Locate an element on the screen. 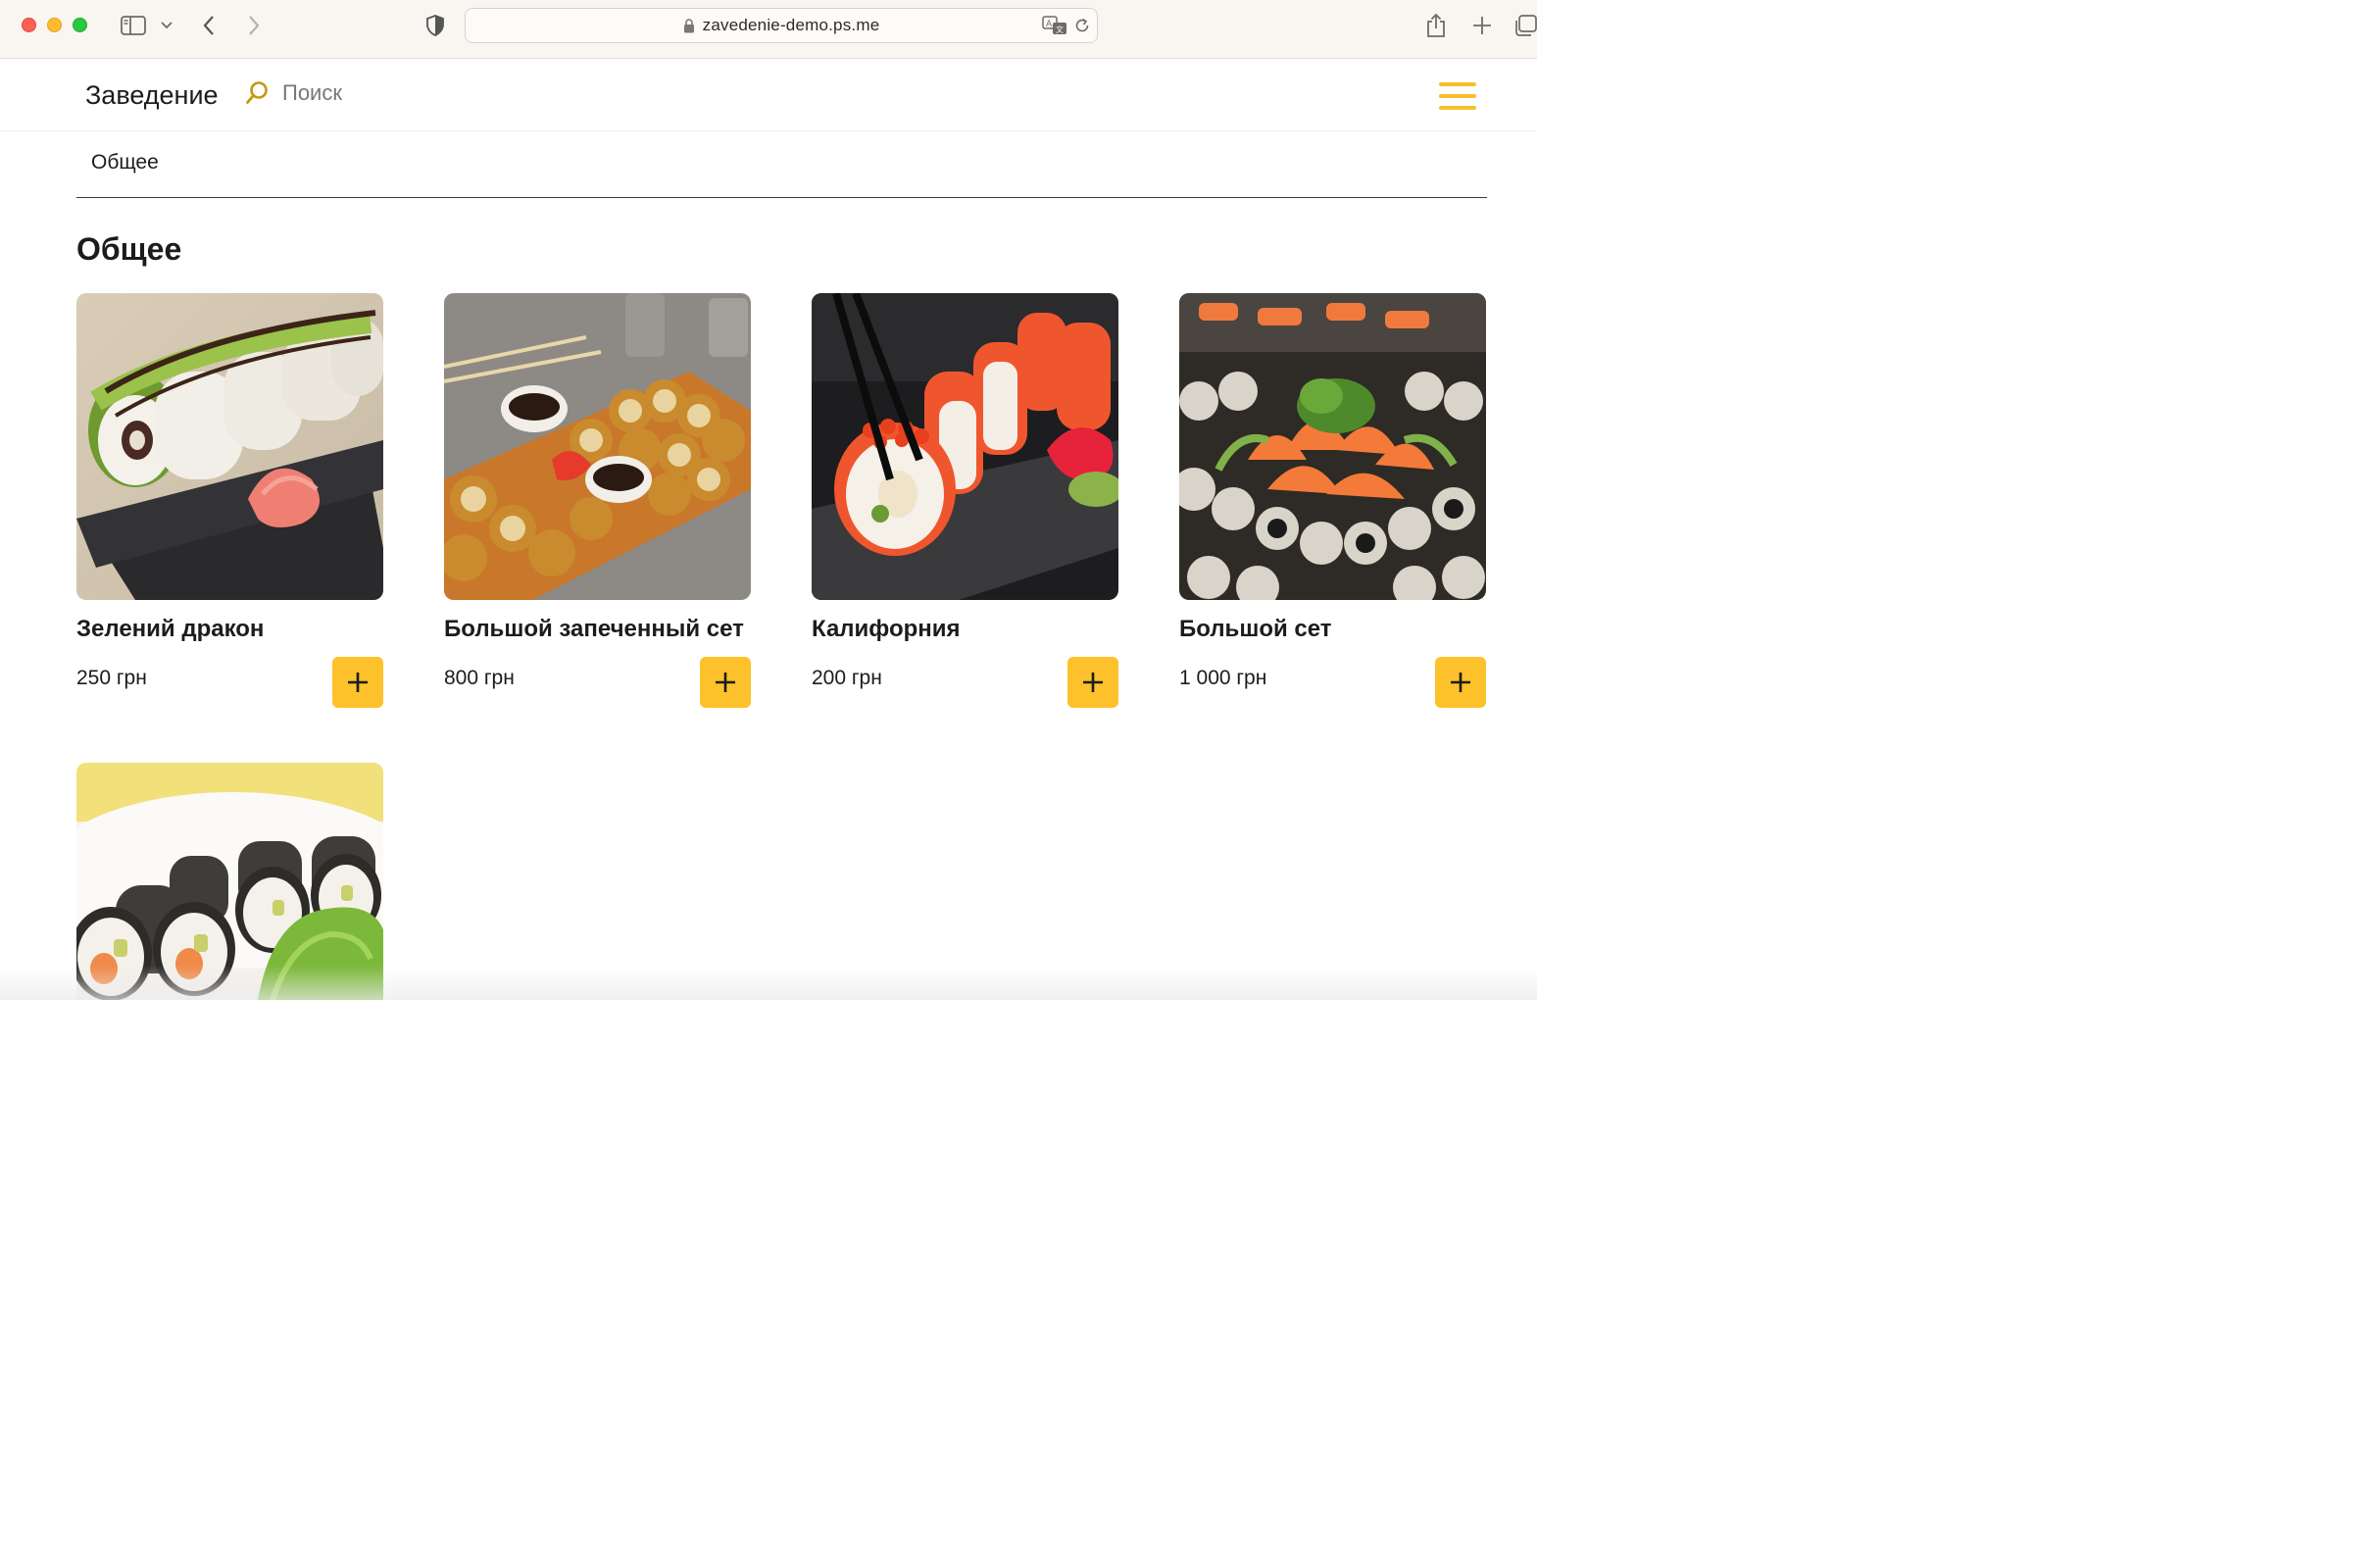  tabs-icon is located at coordinates (1526, 25).